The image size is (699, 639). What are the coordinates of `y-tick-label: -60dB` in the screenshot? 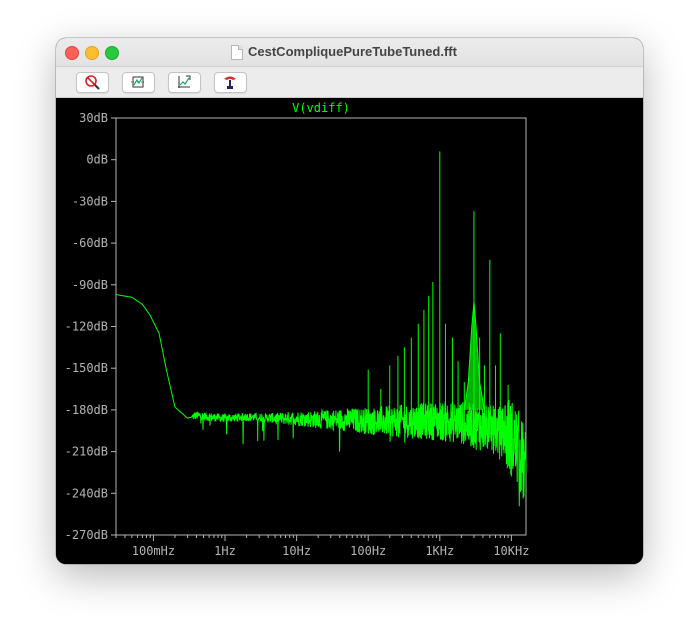 It's located at (90, 243).